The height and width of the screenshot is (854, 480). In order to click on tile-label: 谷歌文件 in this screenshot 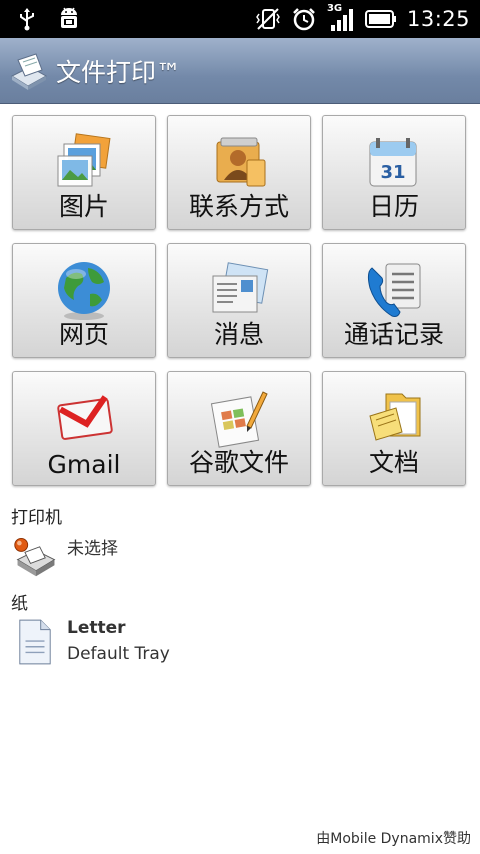, I will do `click(238, 462)`.